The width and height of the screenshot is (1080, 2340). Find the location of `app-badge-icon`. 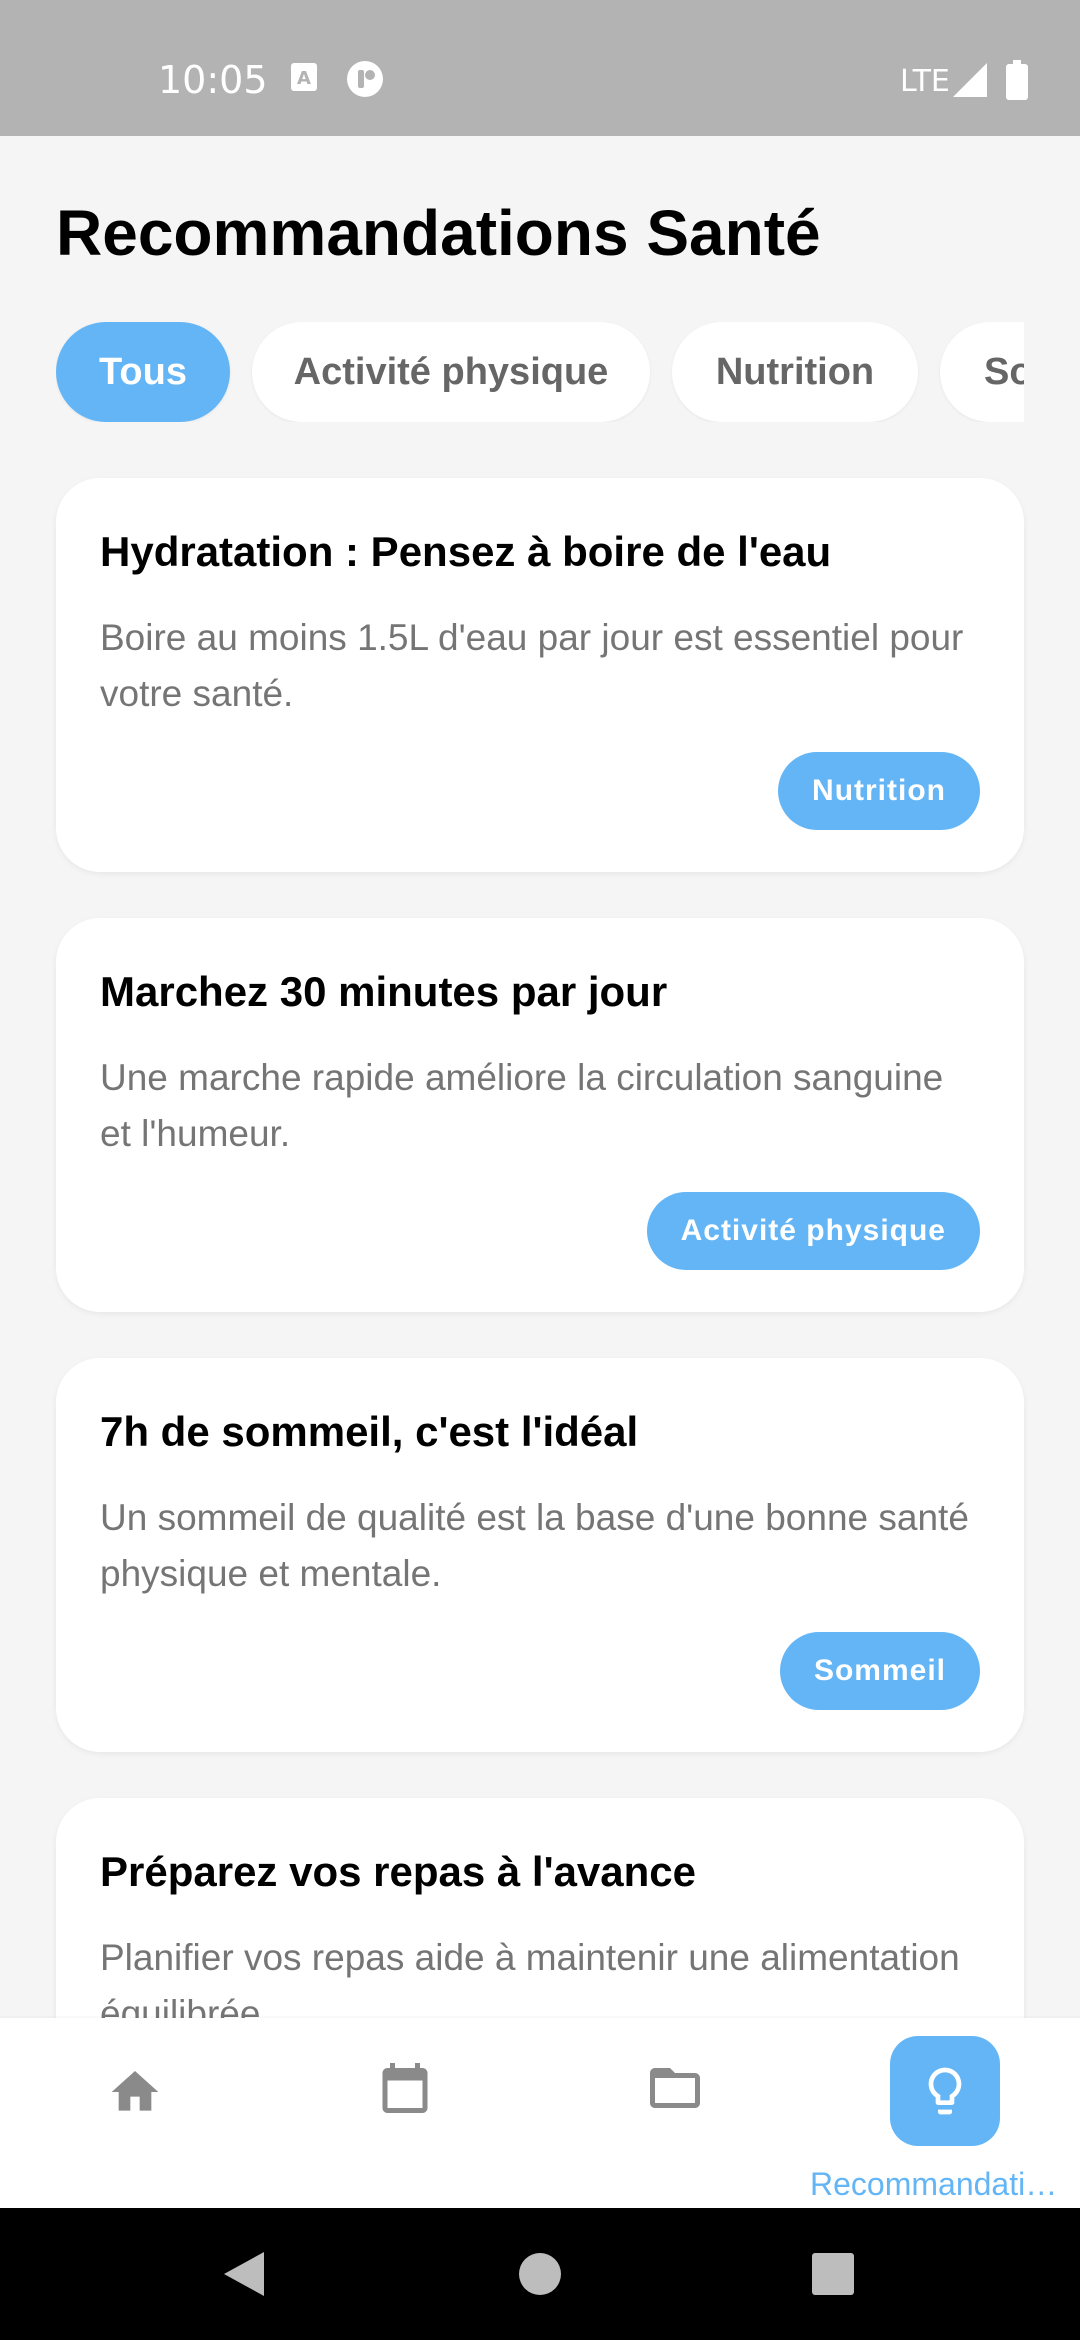

app-badge-icon is located at coordinates (365, 79).